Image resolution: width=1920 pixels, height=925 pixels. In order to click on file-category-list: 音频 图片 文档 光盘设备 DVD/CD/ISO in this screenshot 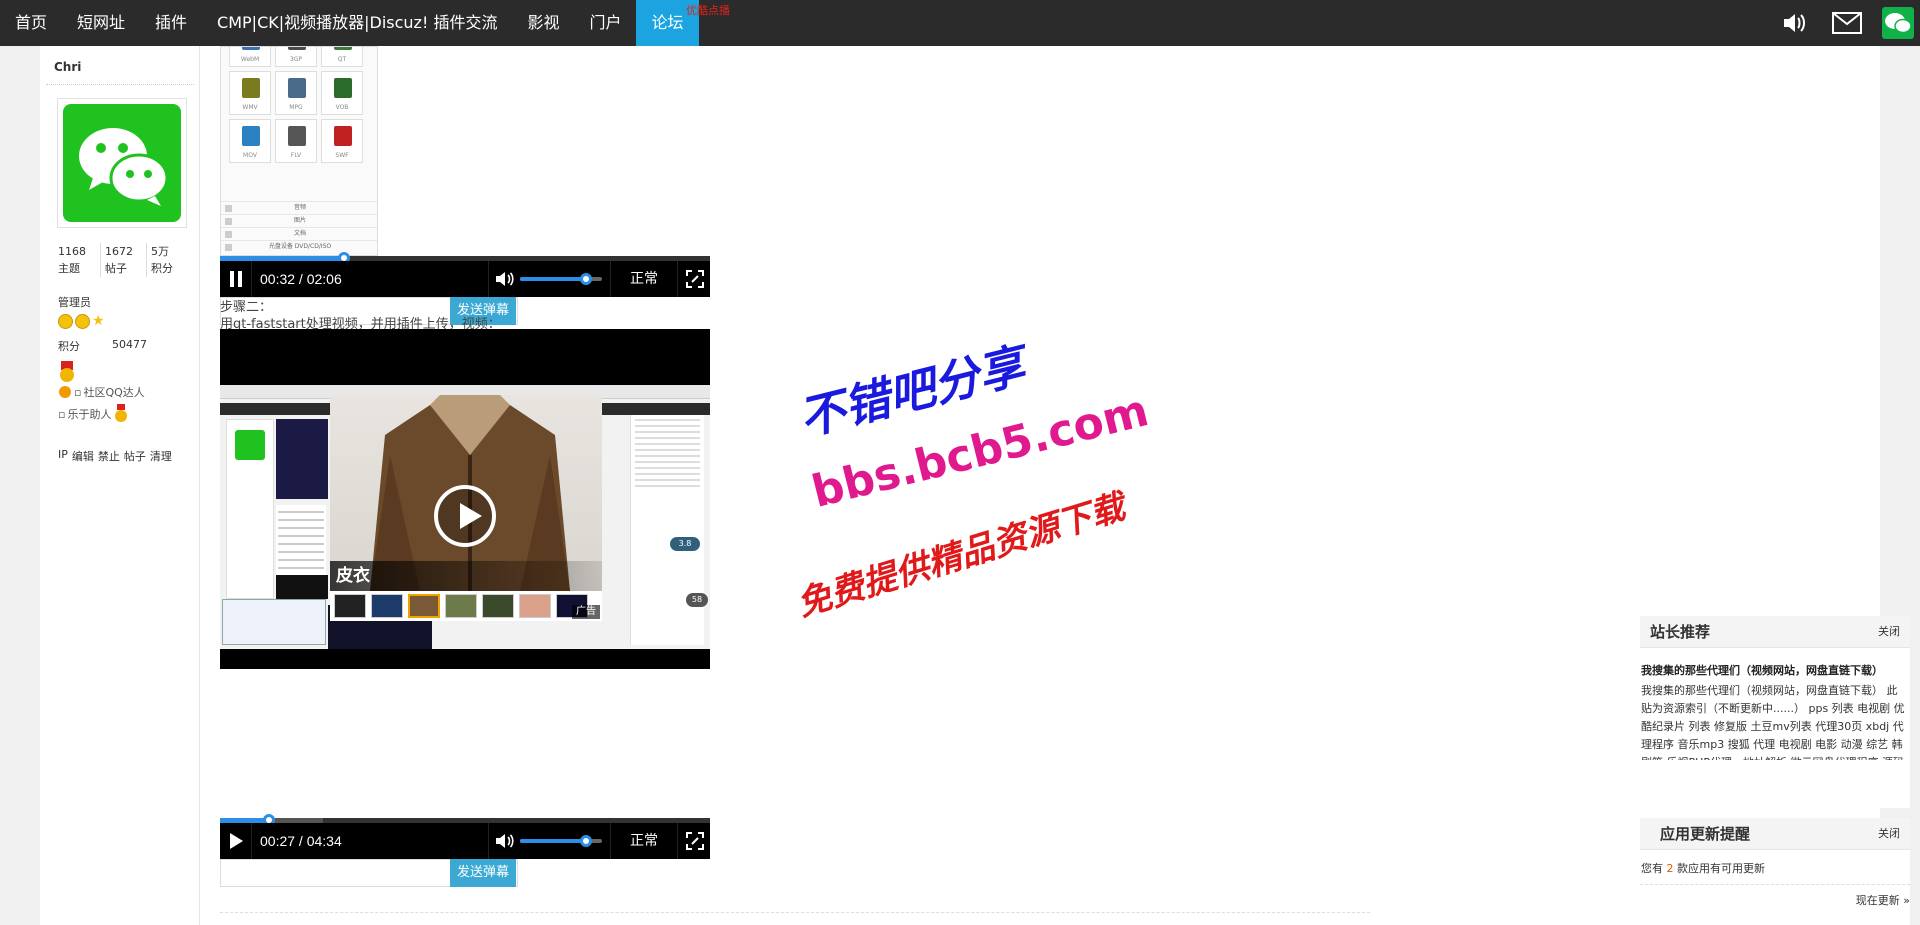, I will do `click(299, 227)`.